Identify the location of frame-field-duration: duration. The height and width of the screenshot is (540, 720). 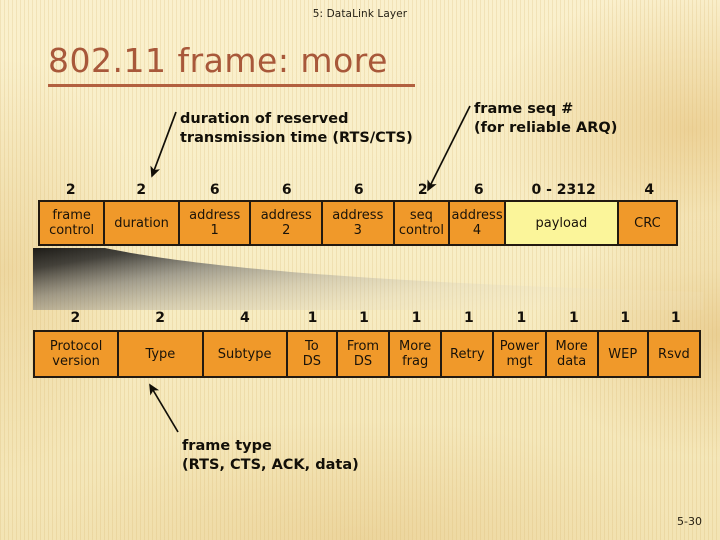
(142, 223).